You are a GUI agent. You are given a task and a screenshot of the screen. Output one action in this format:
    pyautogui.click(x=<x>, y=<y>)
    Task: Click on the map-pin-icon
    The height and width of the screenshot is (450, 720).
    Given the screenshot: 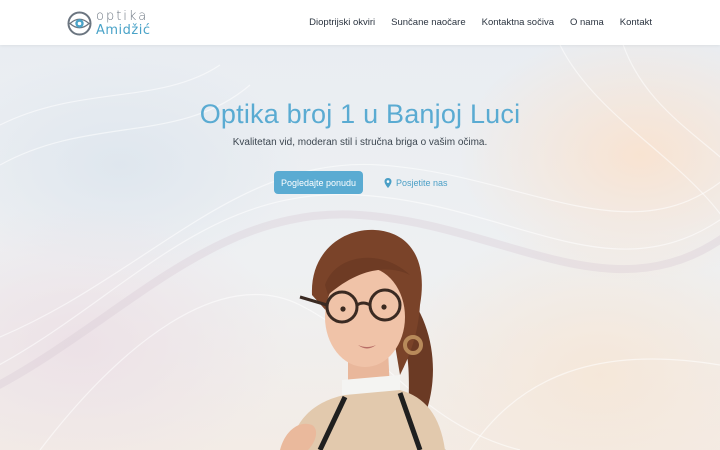 What is the action you would take?
    pyautogui.click(x=388, y=182)
    